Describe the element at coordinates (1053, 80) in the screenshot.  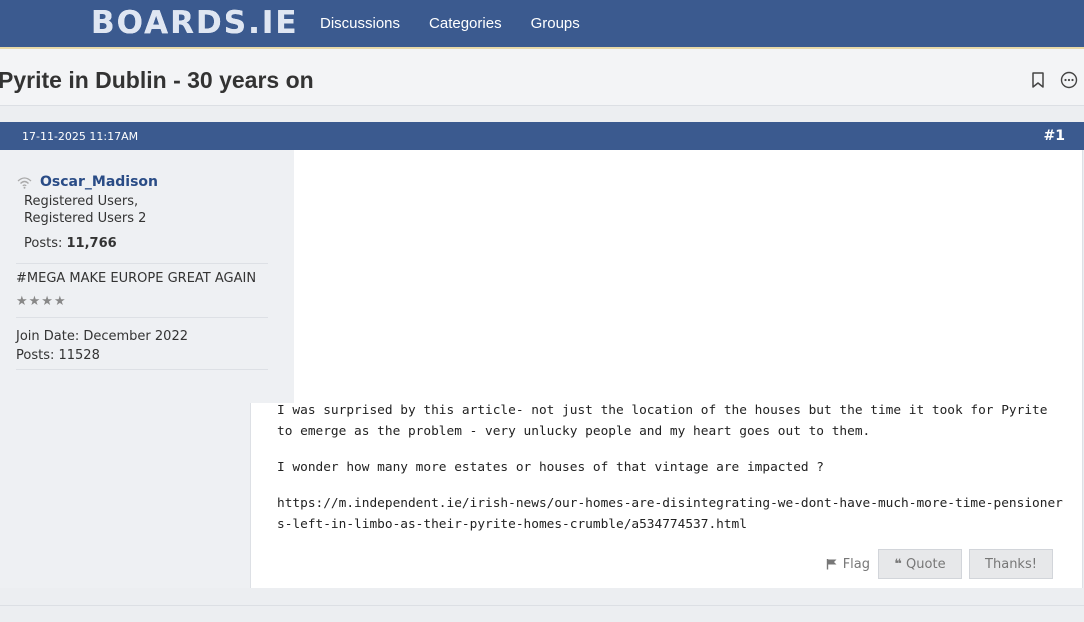
I see `thread-actions` at that location.